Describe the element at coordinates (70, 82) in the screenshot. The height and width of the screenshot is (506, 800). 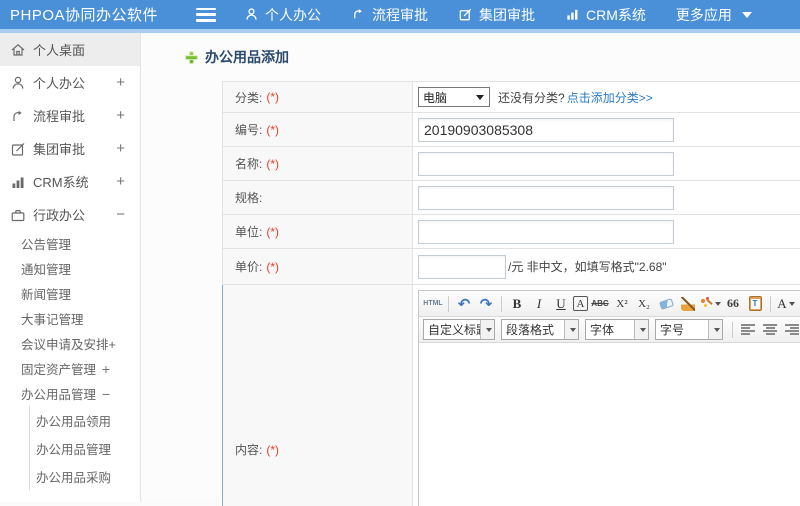
I see `sidebar-item-personal-office: 个人办公 +` at that location.